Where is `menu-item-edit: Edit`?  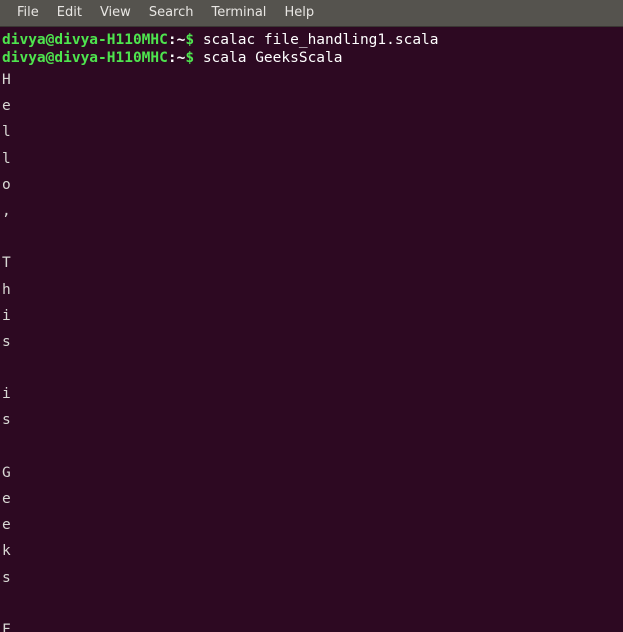
menu-item-edit: Edit is located at coordinates (69, 13).